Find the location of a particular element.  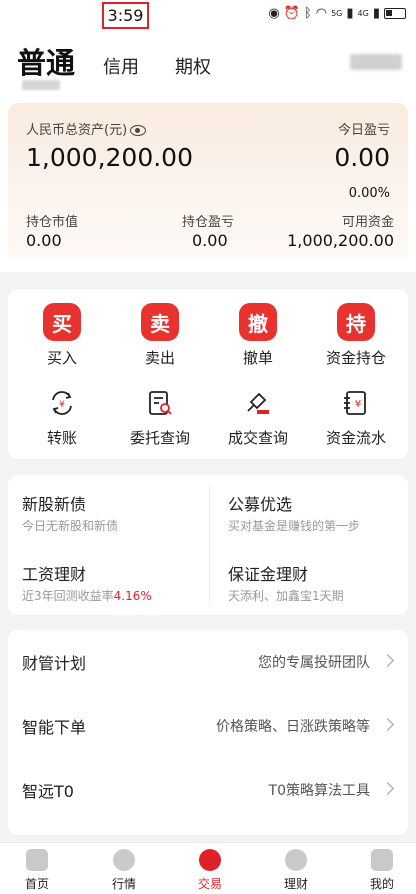

deal-query-button: 成交查询 is located at coordinates (258, 416).